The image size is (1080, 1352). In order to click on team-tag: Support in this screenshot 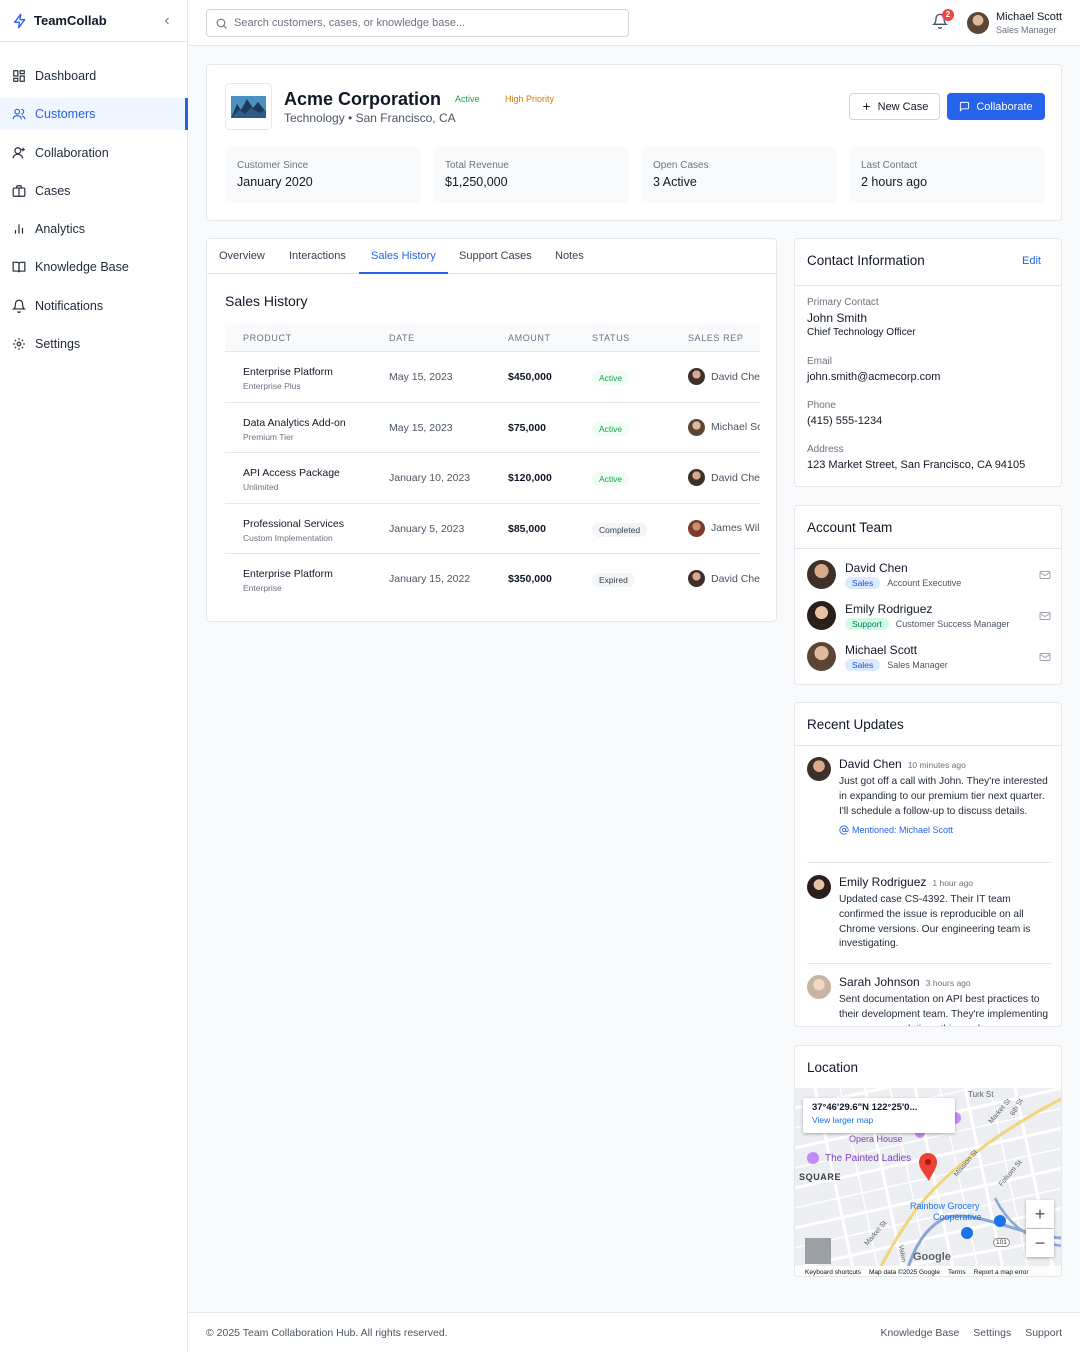, I will do `click(867, 623)`.